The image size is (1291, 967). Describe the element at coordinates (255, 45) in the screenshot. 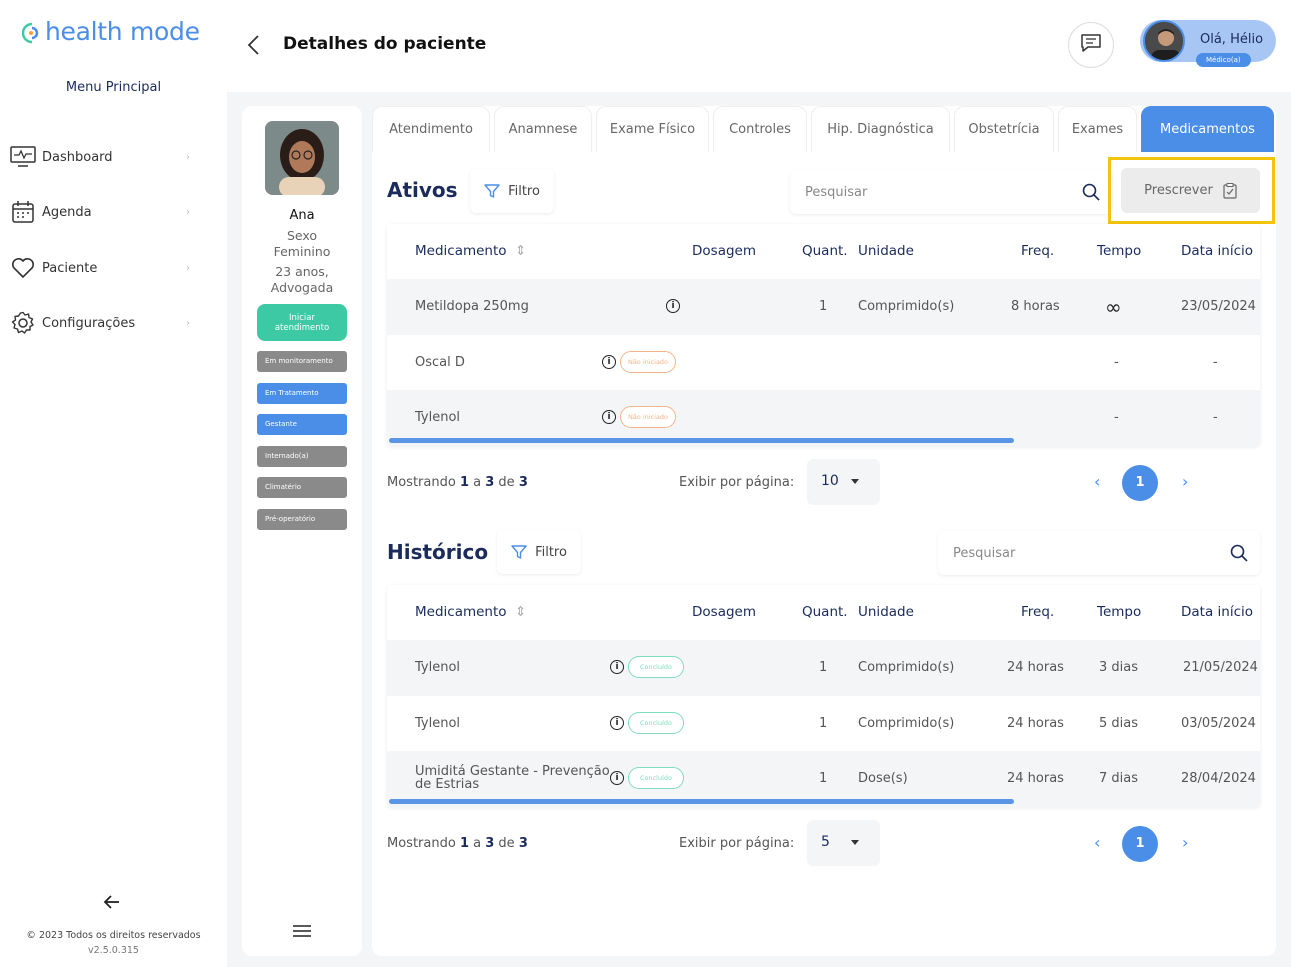

I see `back-chevron-icon` at that location.